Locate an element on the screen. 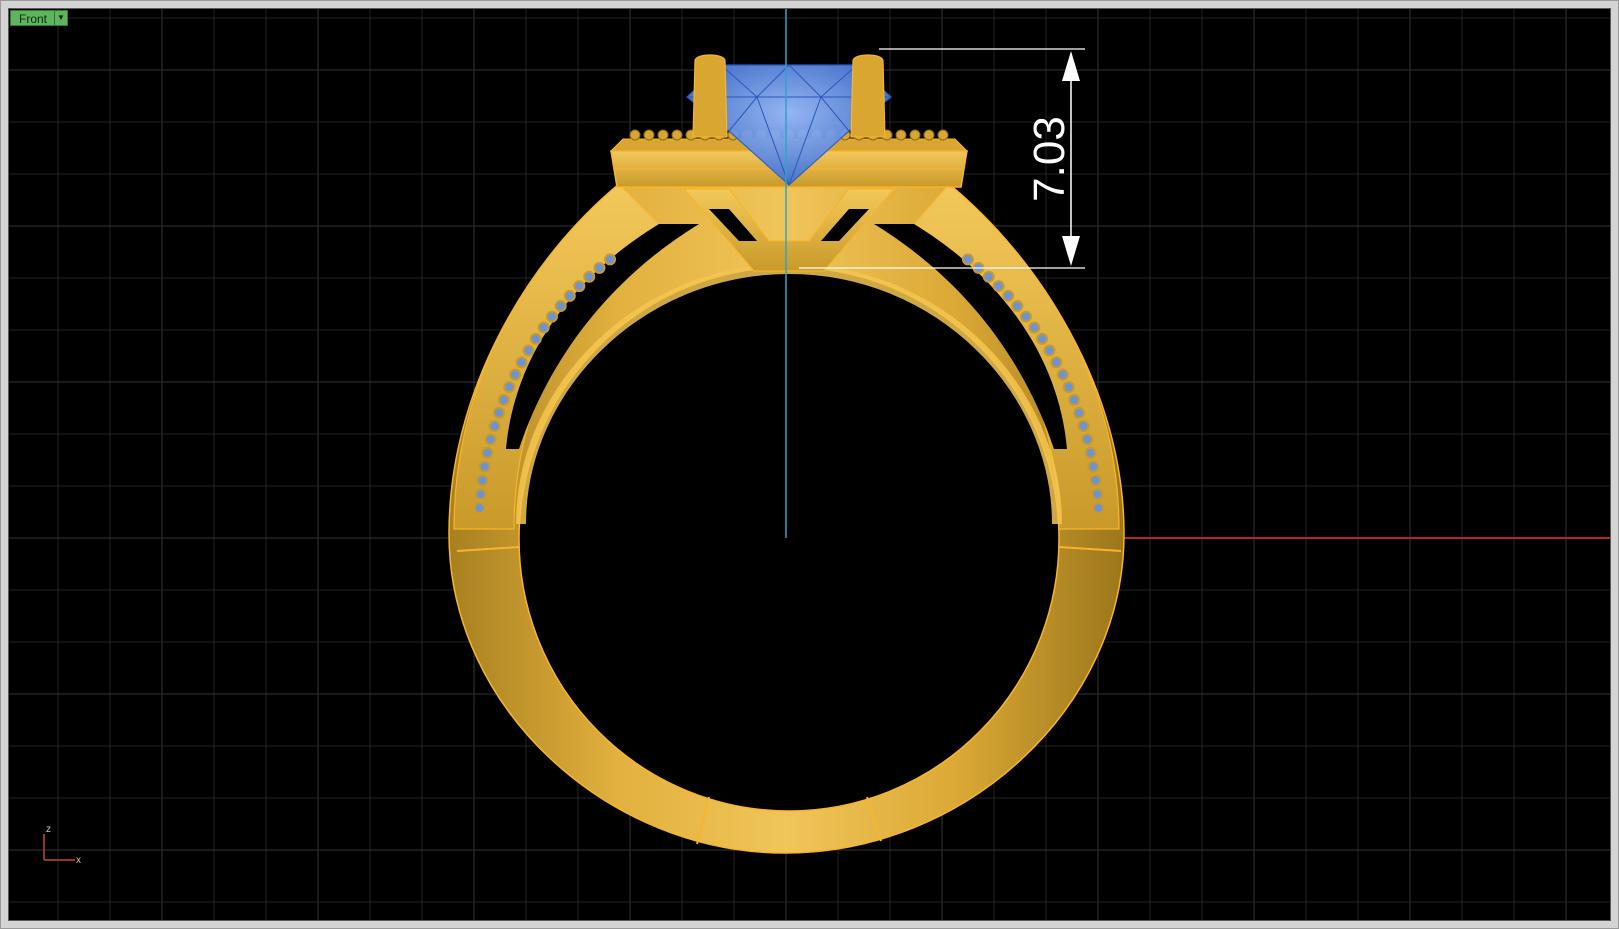 The width and height of the screenshot is (1619, 929). prong-left is located at coordinates (710, 96).